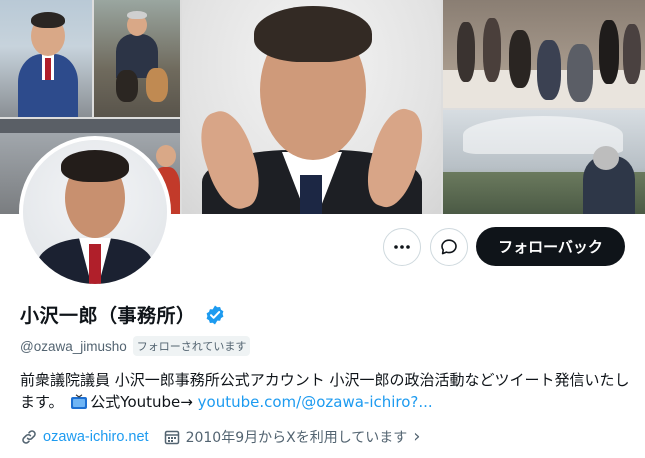 The width and height of the screenshot is (645, 458). I want to click on profile-display-name: 小沢一郎（事務所）, so click(108, 316).